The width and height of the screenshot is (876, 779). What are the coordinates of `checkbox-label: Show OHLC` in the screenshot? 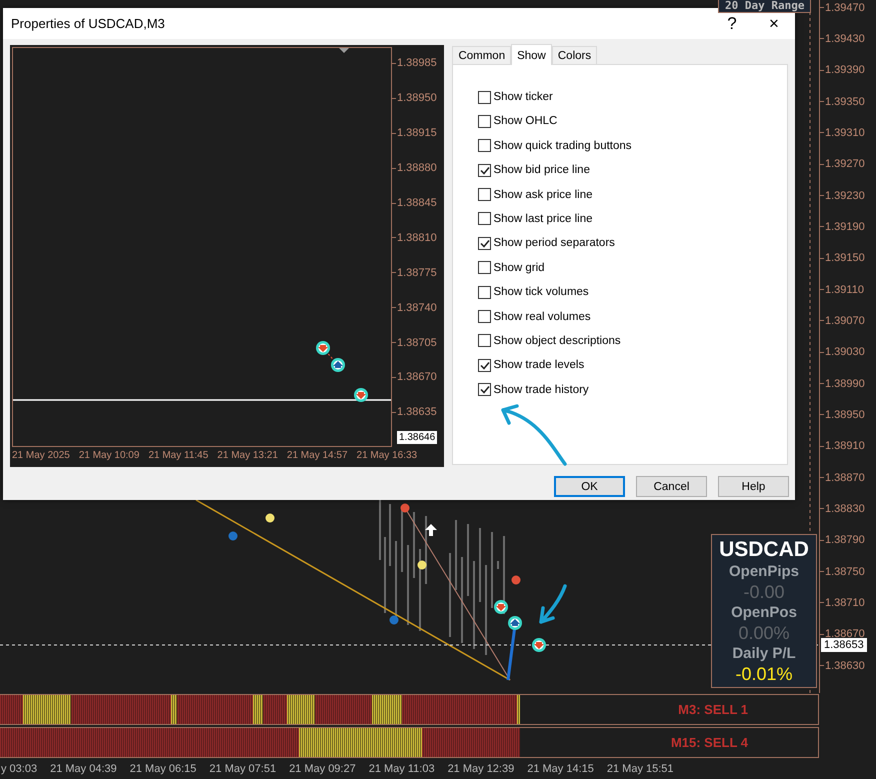 It's located at (525, 121).